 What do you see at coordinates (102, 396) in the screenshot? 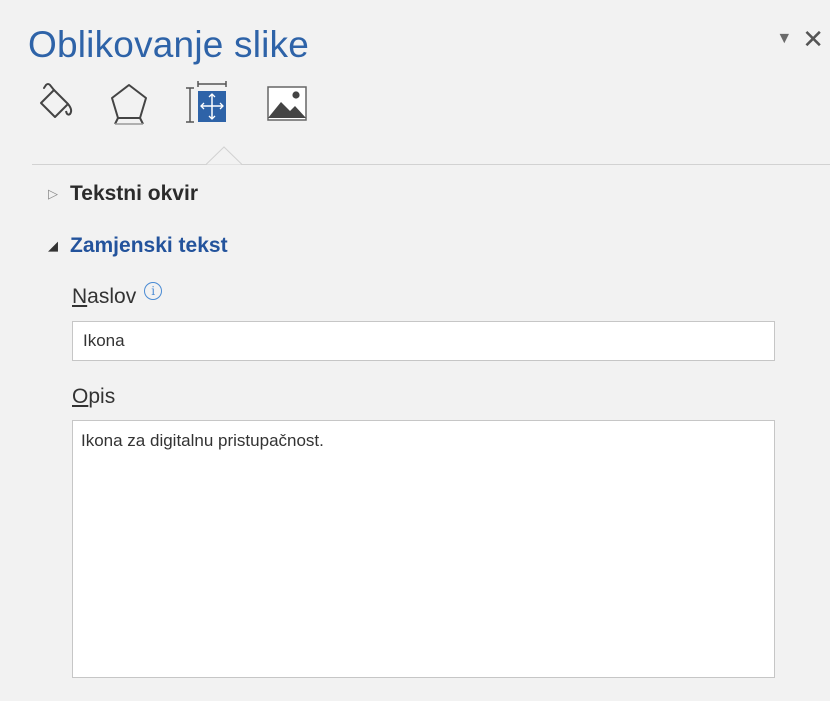
I see `description-label-rest: pis` at bounding box center [102, 396].